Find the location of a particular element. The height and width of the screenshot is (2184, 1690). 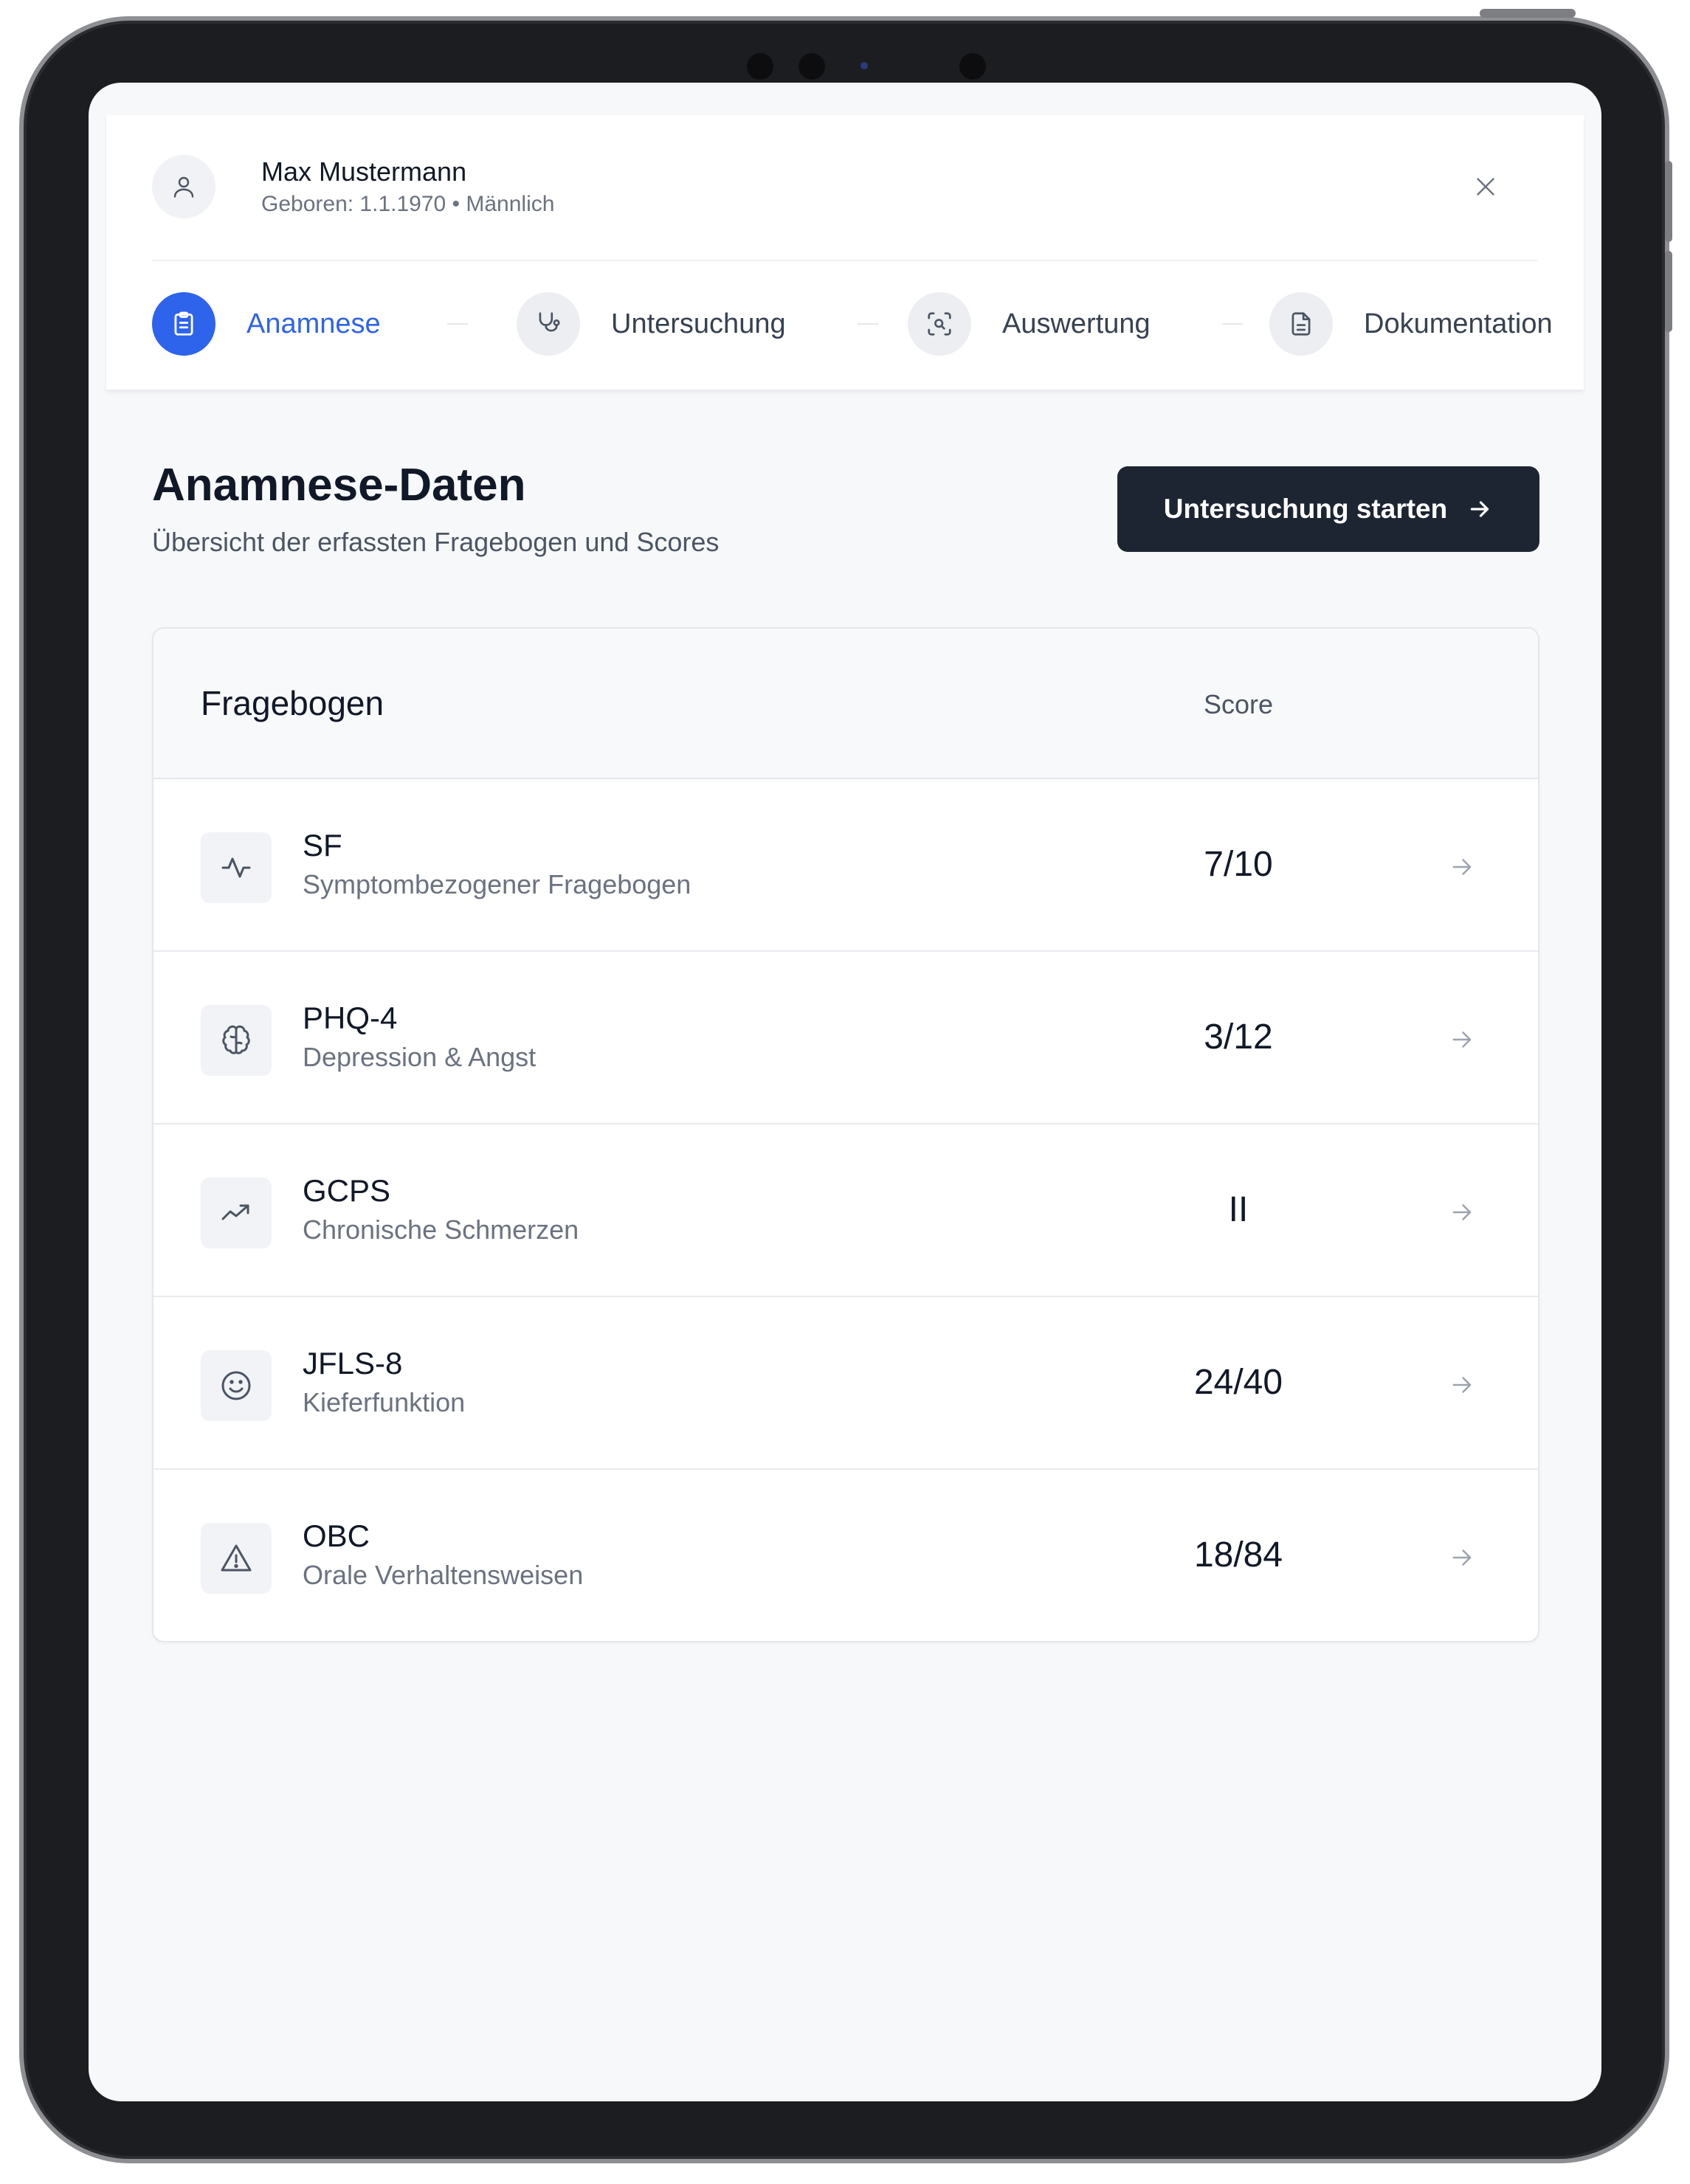

column-header-questionnaire: Fragebogen is located at coordinates (293, 703).